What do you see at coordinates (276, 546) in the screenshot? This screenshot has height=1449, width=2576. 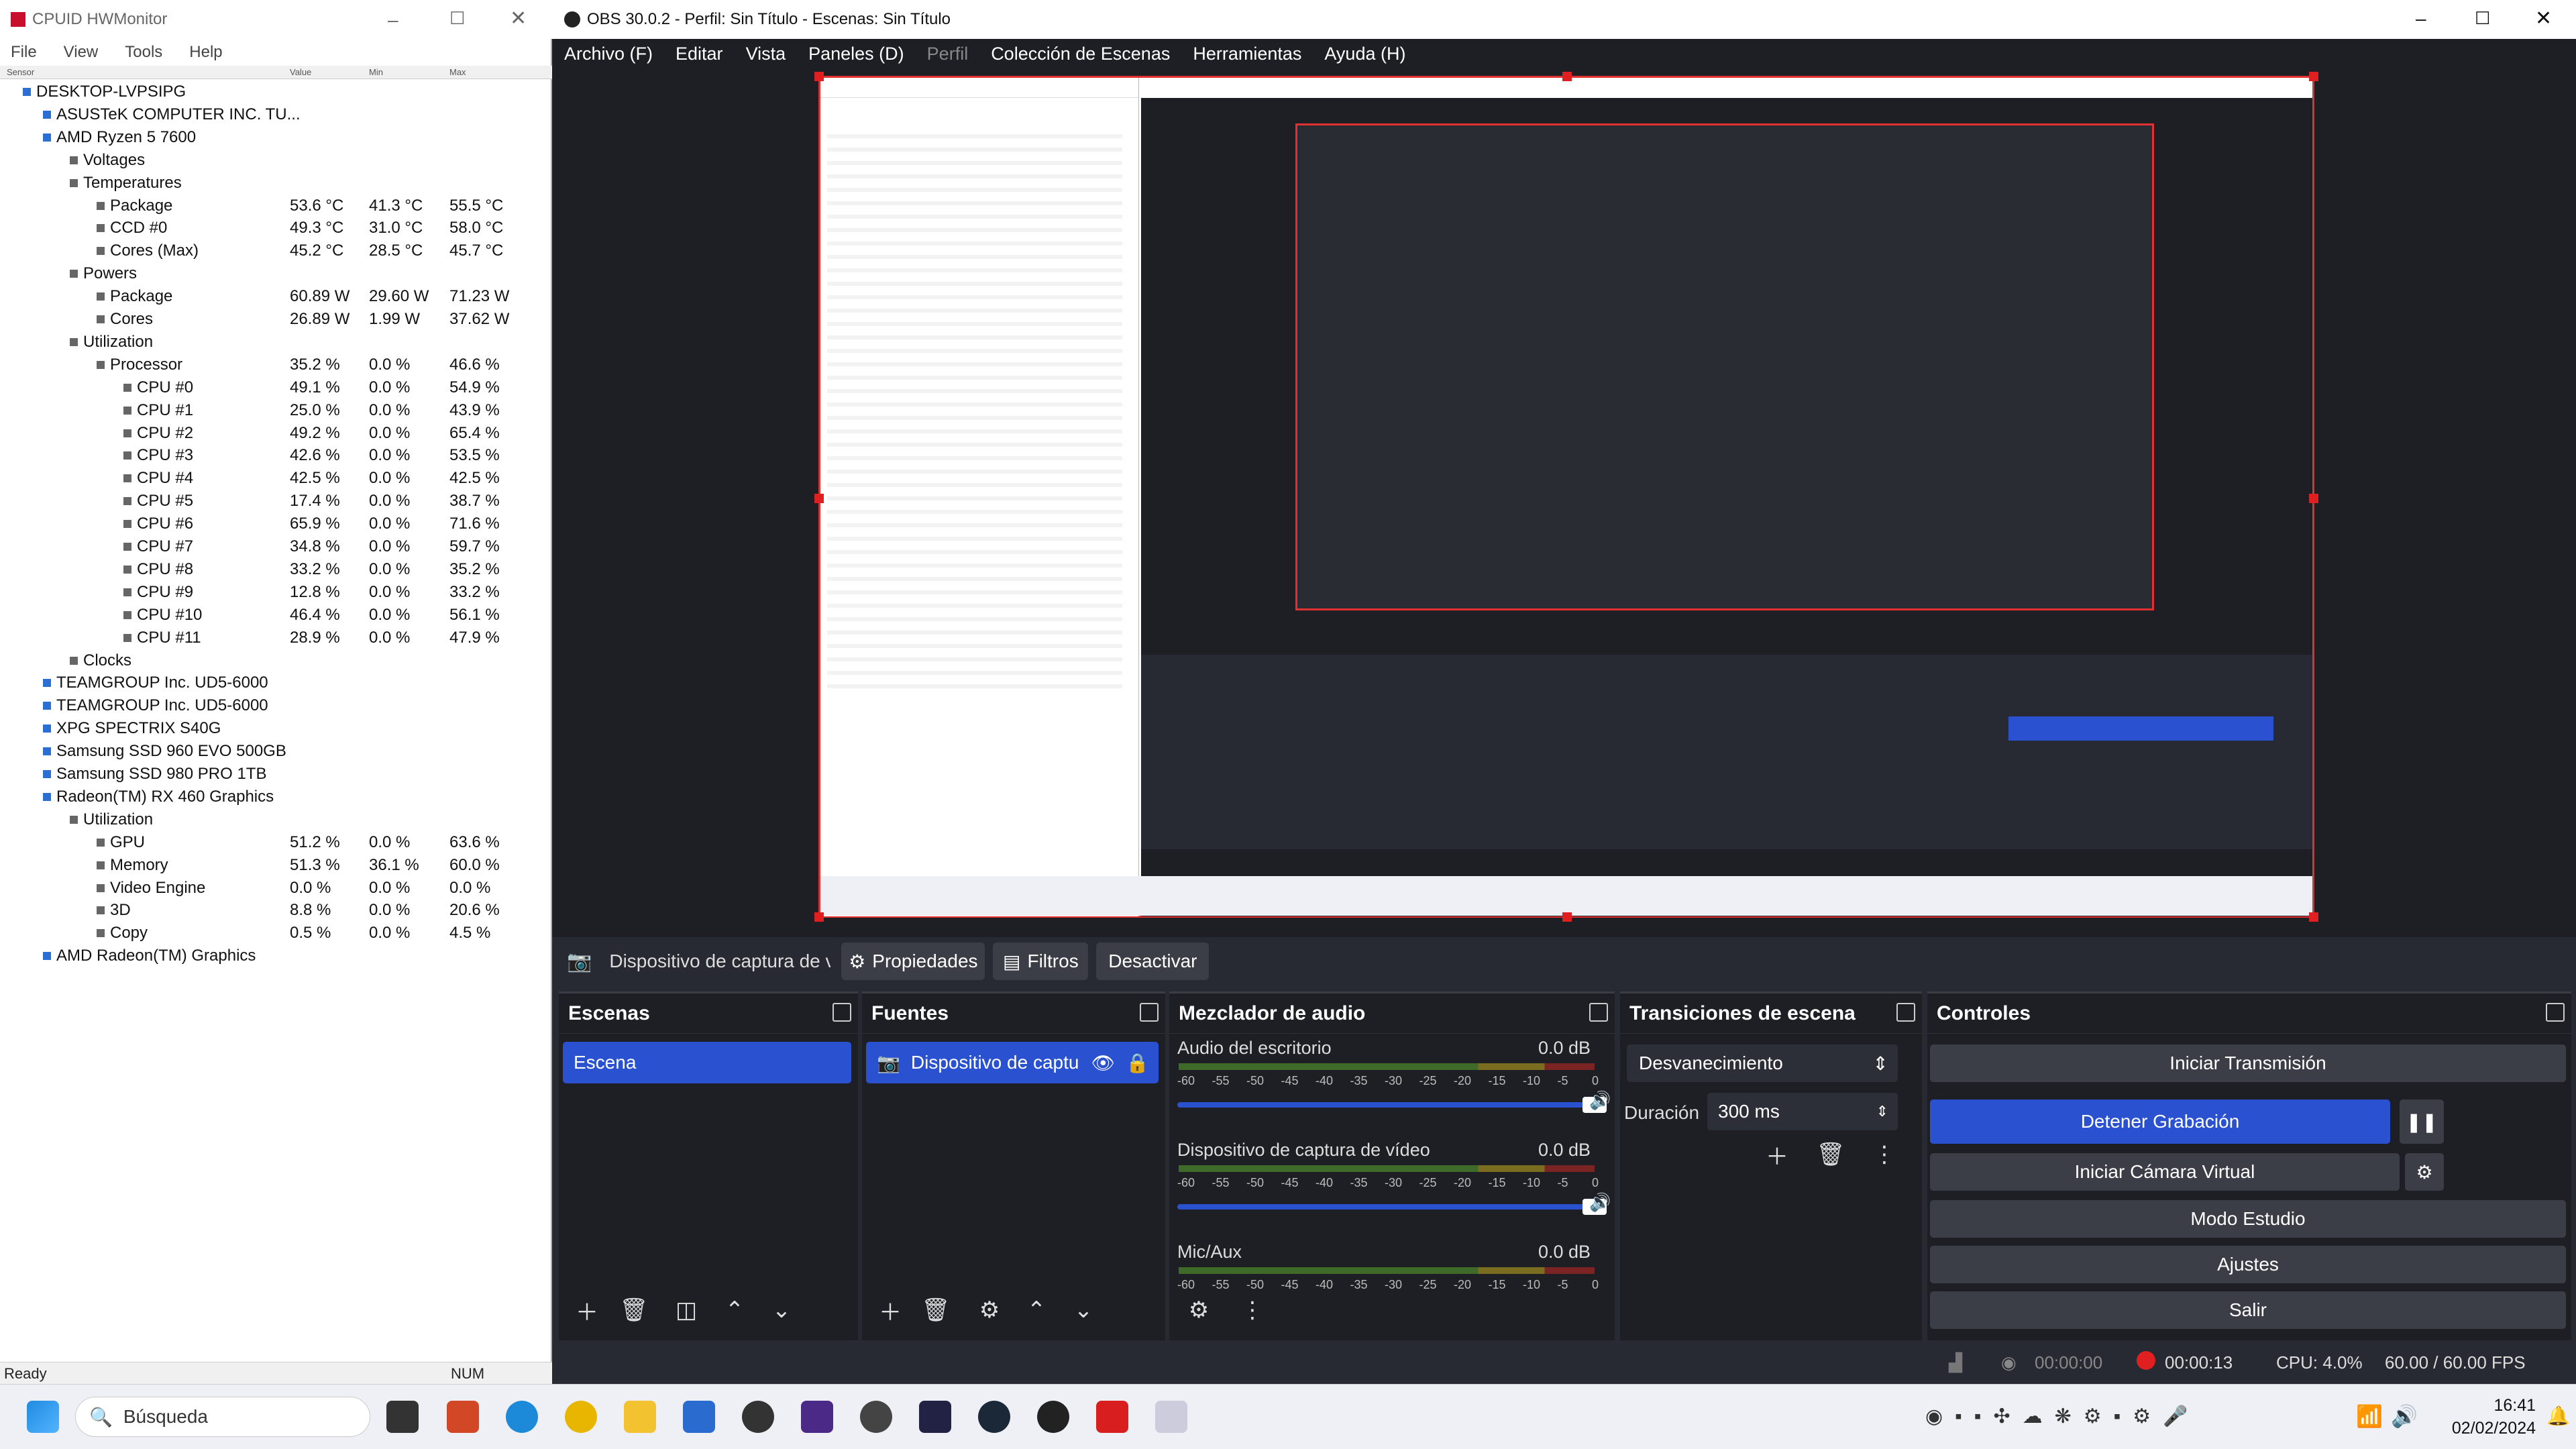 I see `tree-row: CPU #7 34.8 % 0.0 % 59.7 %` at bounding box center [276, 546].